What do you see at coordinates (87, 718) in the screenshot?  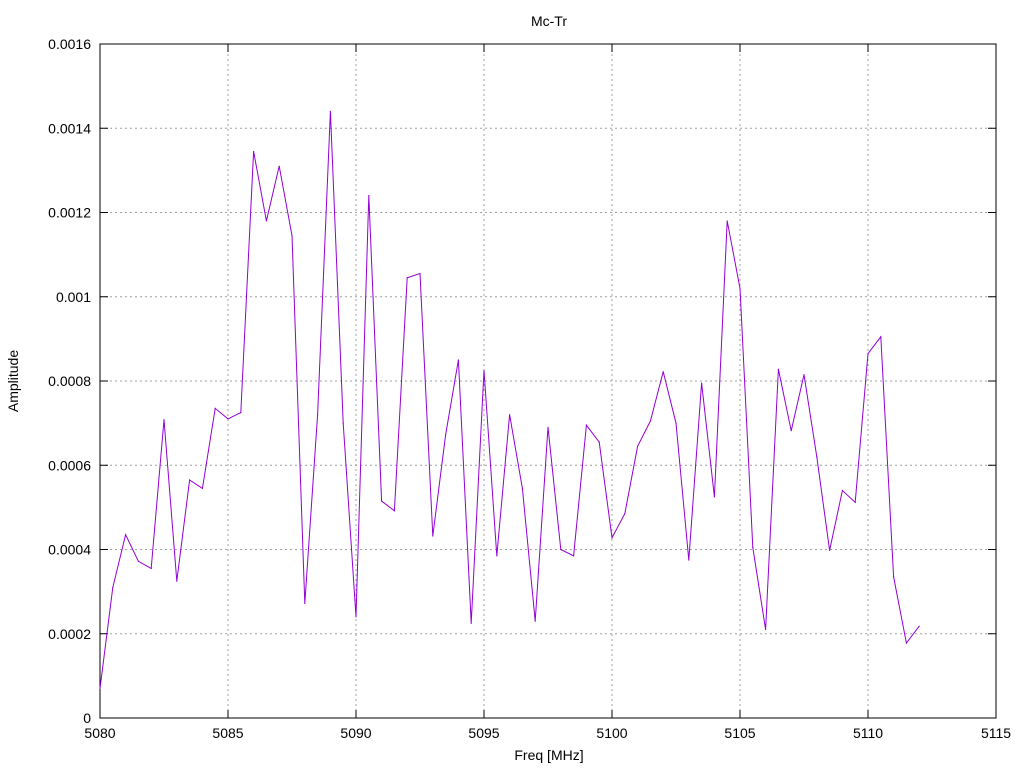 I see `y-tick-label: 0` at bounding box center [87, 718].